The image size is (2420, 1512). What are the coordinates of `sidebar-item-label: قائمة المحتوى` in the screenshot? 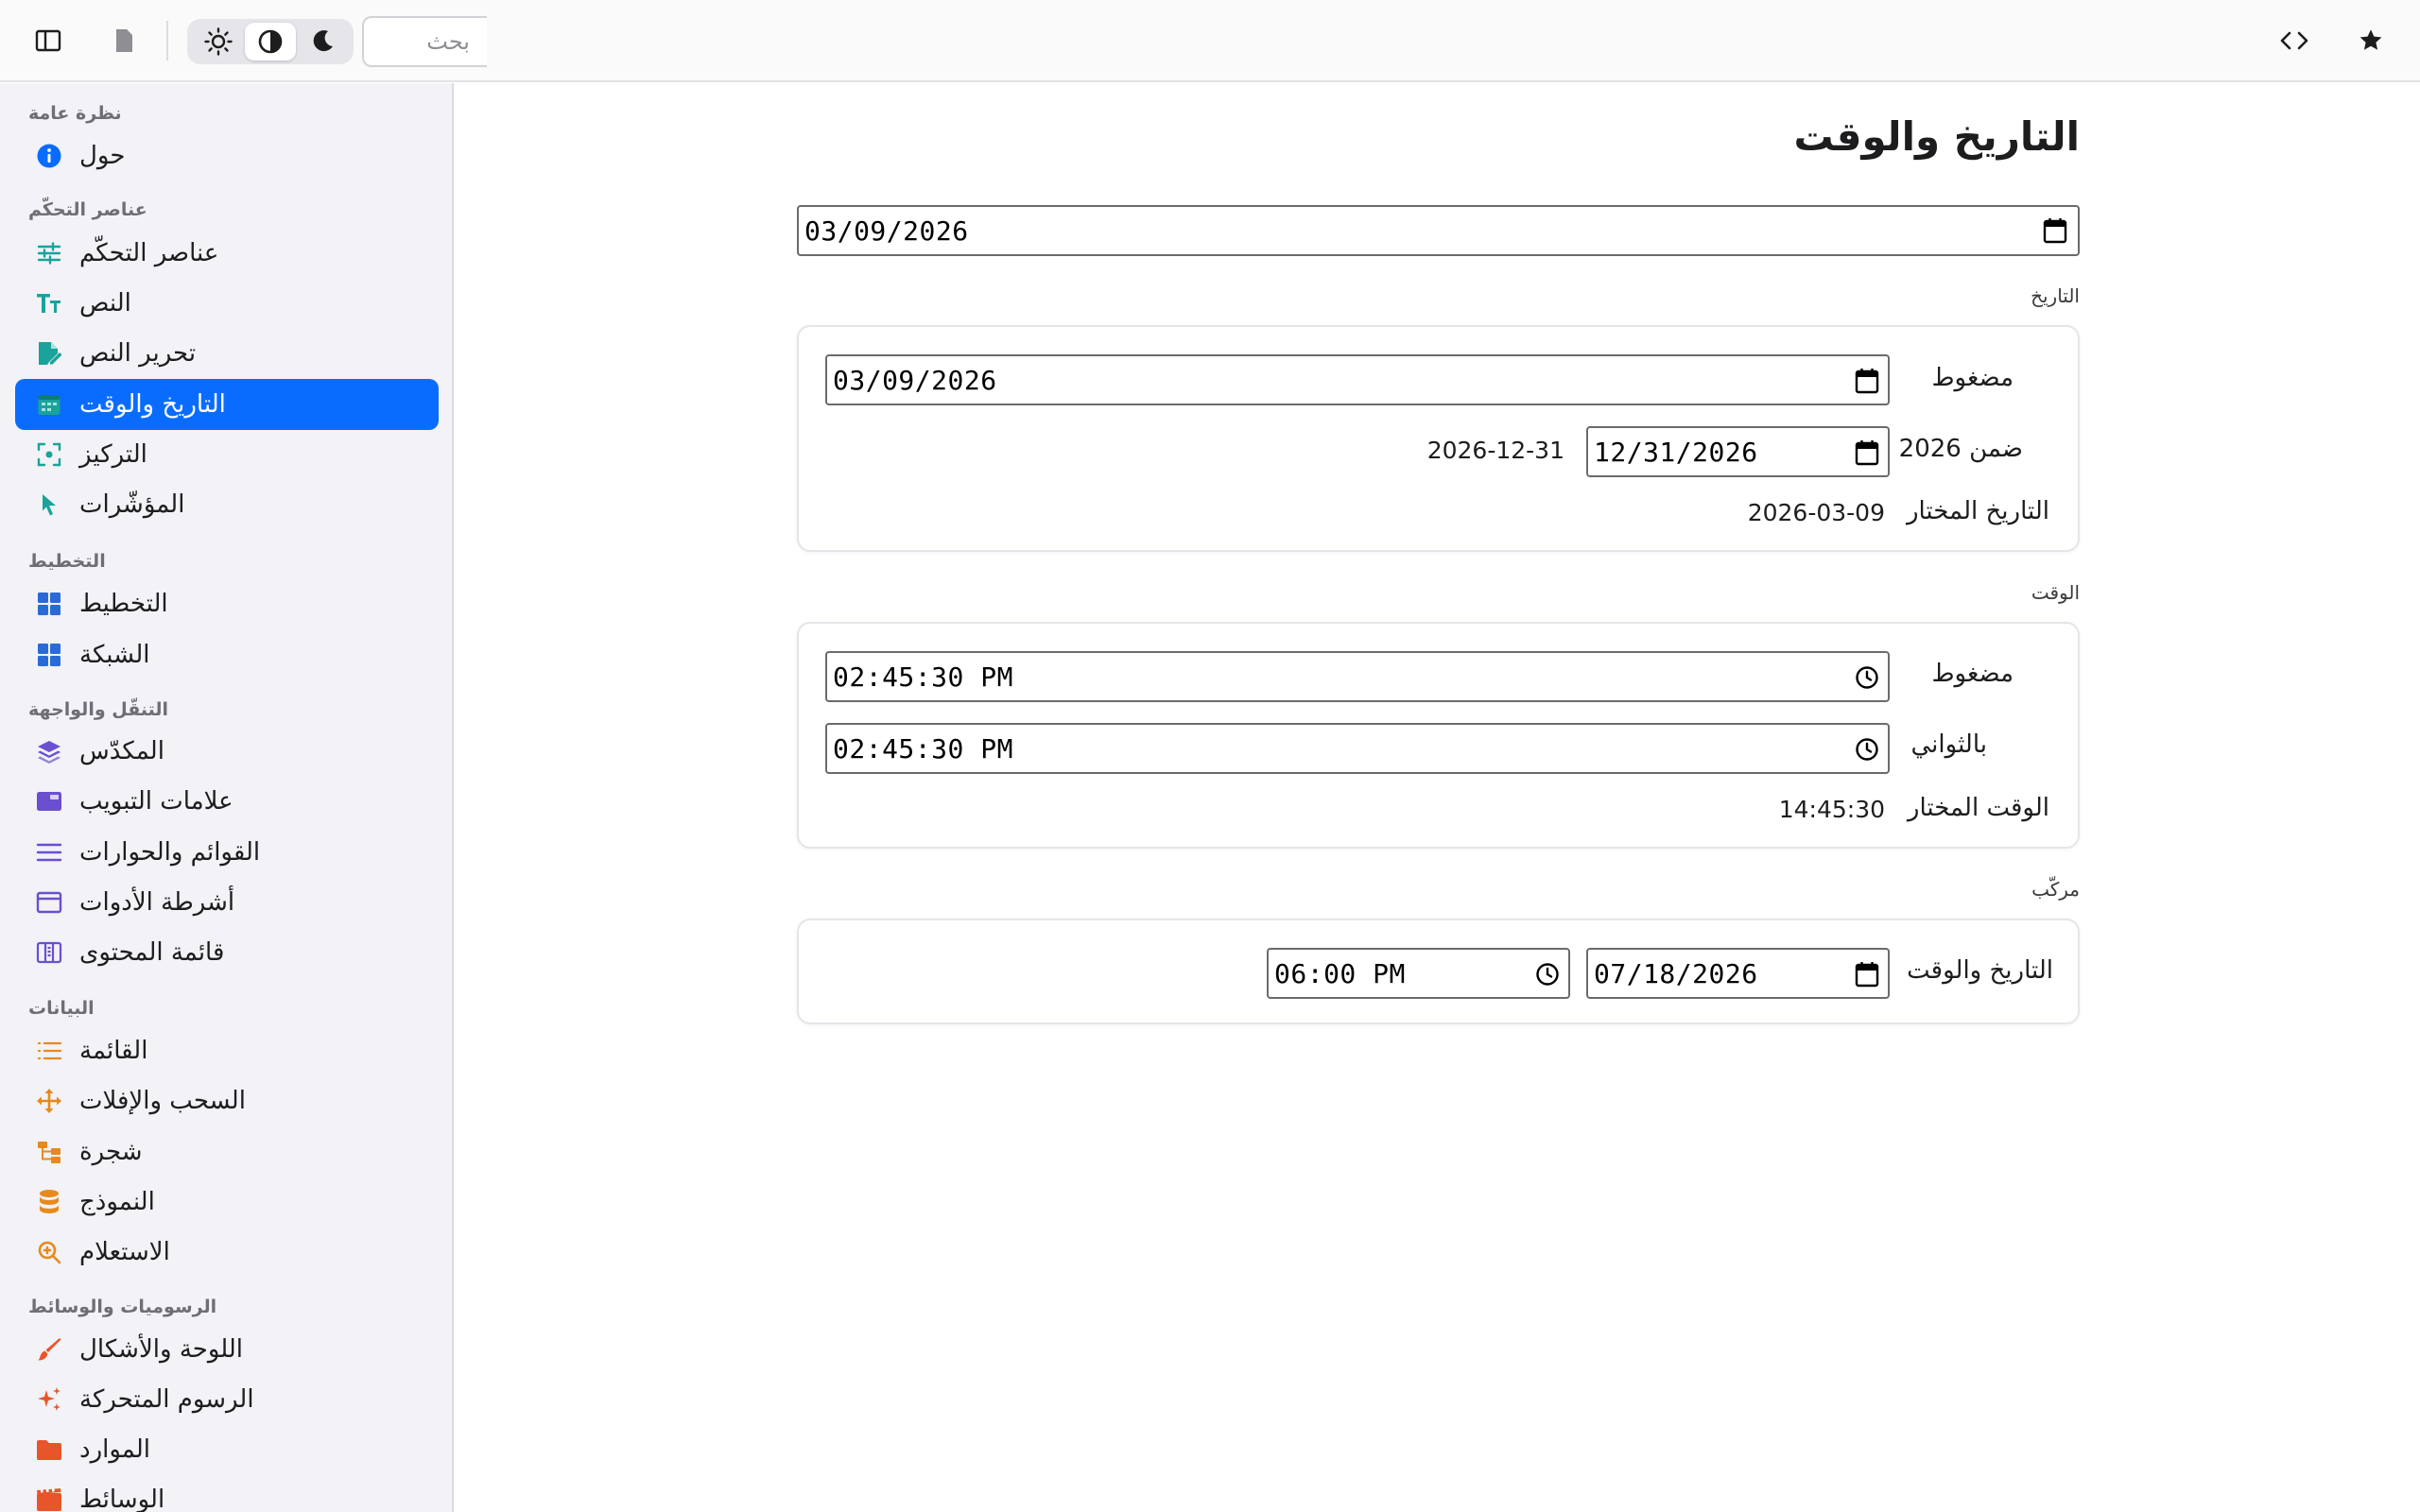 It's located at (152, 952).